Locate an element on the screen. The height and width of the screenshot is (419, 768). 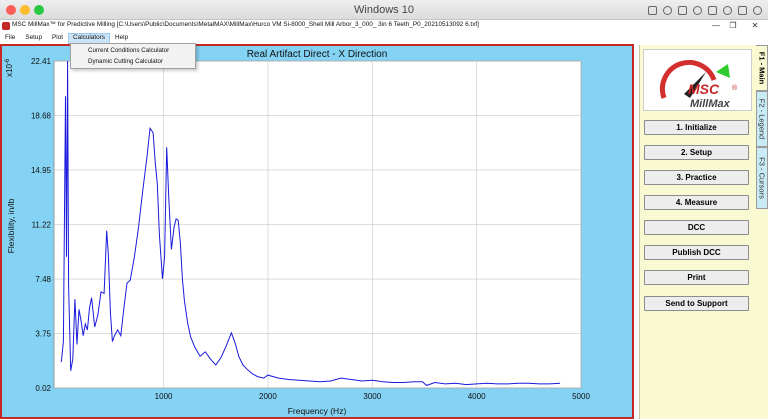
tab-main: F1 - Main is located at coordinates (762, 68).